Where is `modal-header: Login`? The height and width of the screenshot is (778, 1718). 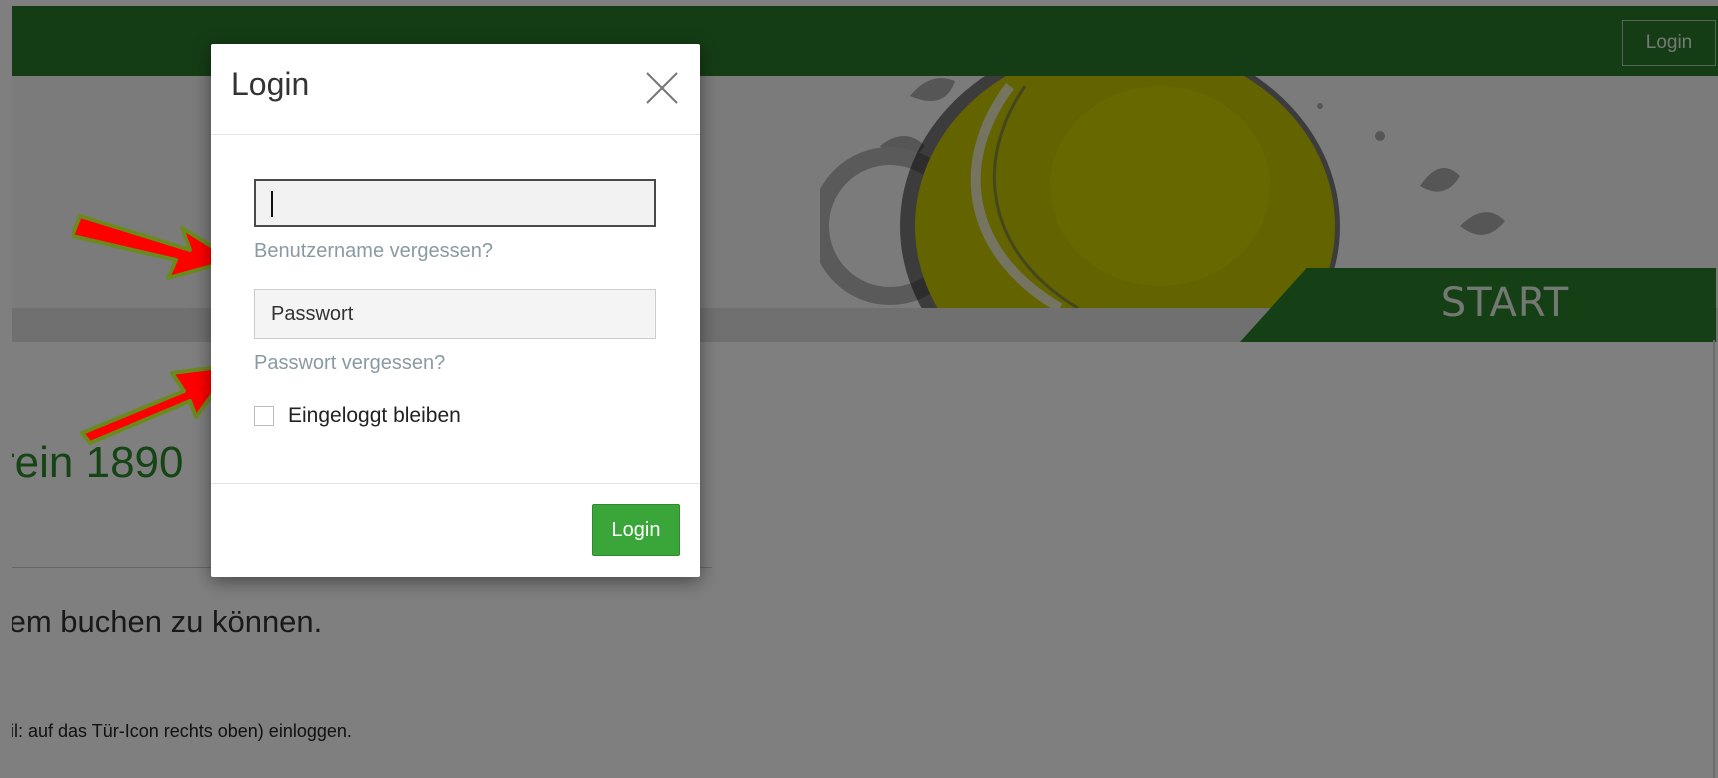
modal-header: Login is located at coordinates (455, 89).